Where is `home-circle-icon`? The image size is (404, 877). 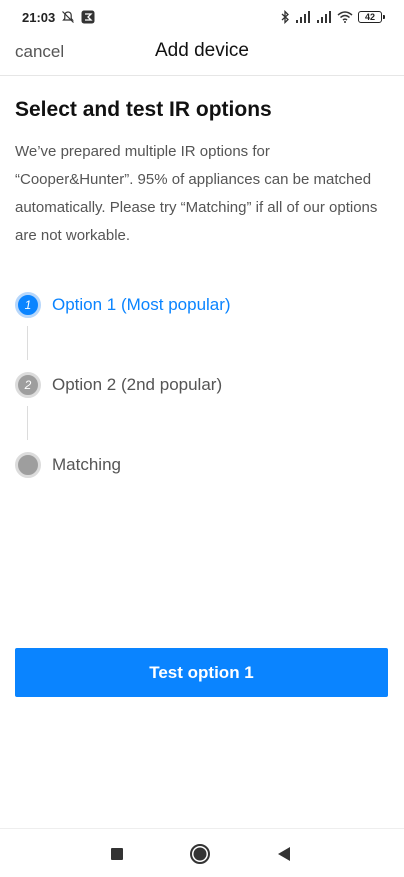
home-circle-icon is located at coordinates (200, 854).